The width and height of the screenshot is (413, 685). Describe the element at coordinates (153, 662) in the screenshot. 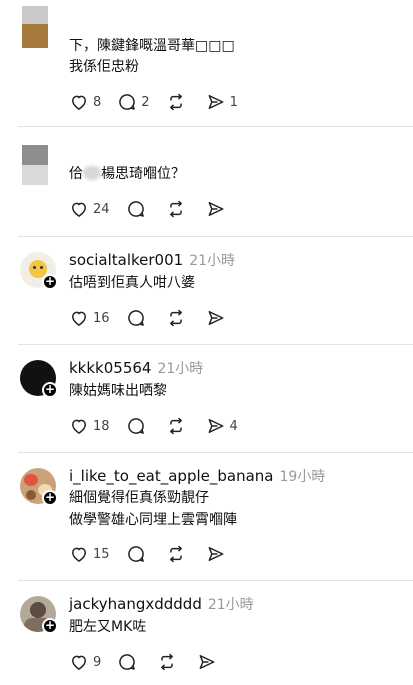

I see `action-bar: 9` at that location.